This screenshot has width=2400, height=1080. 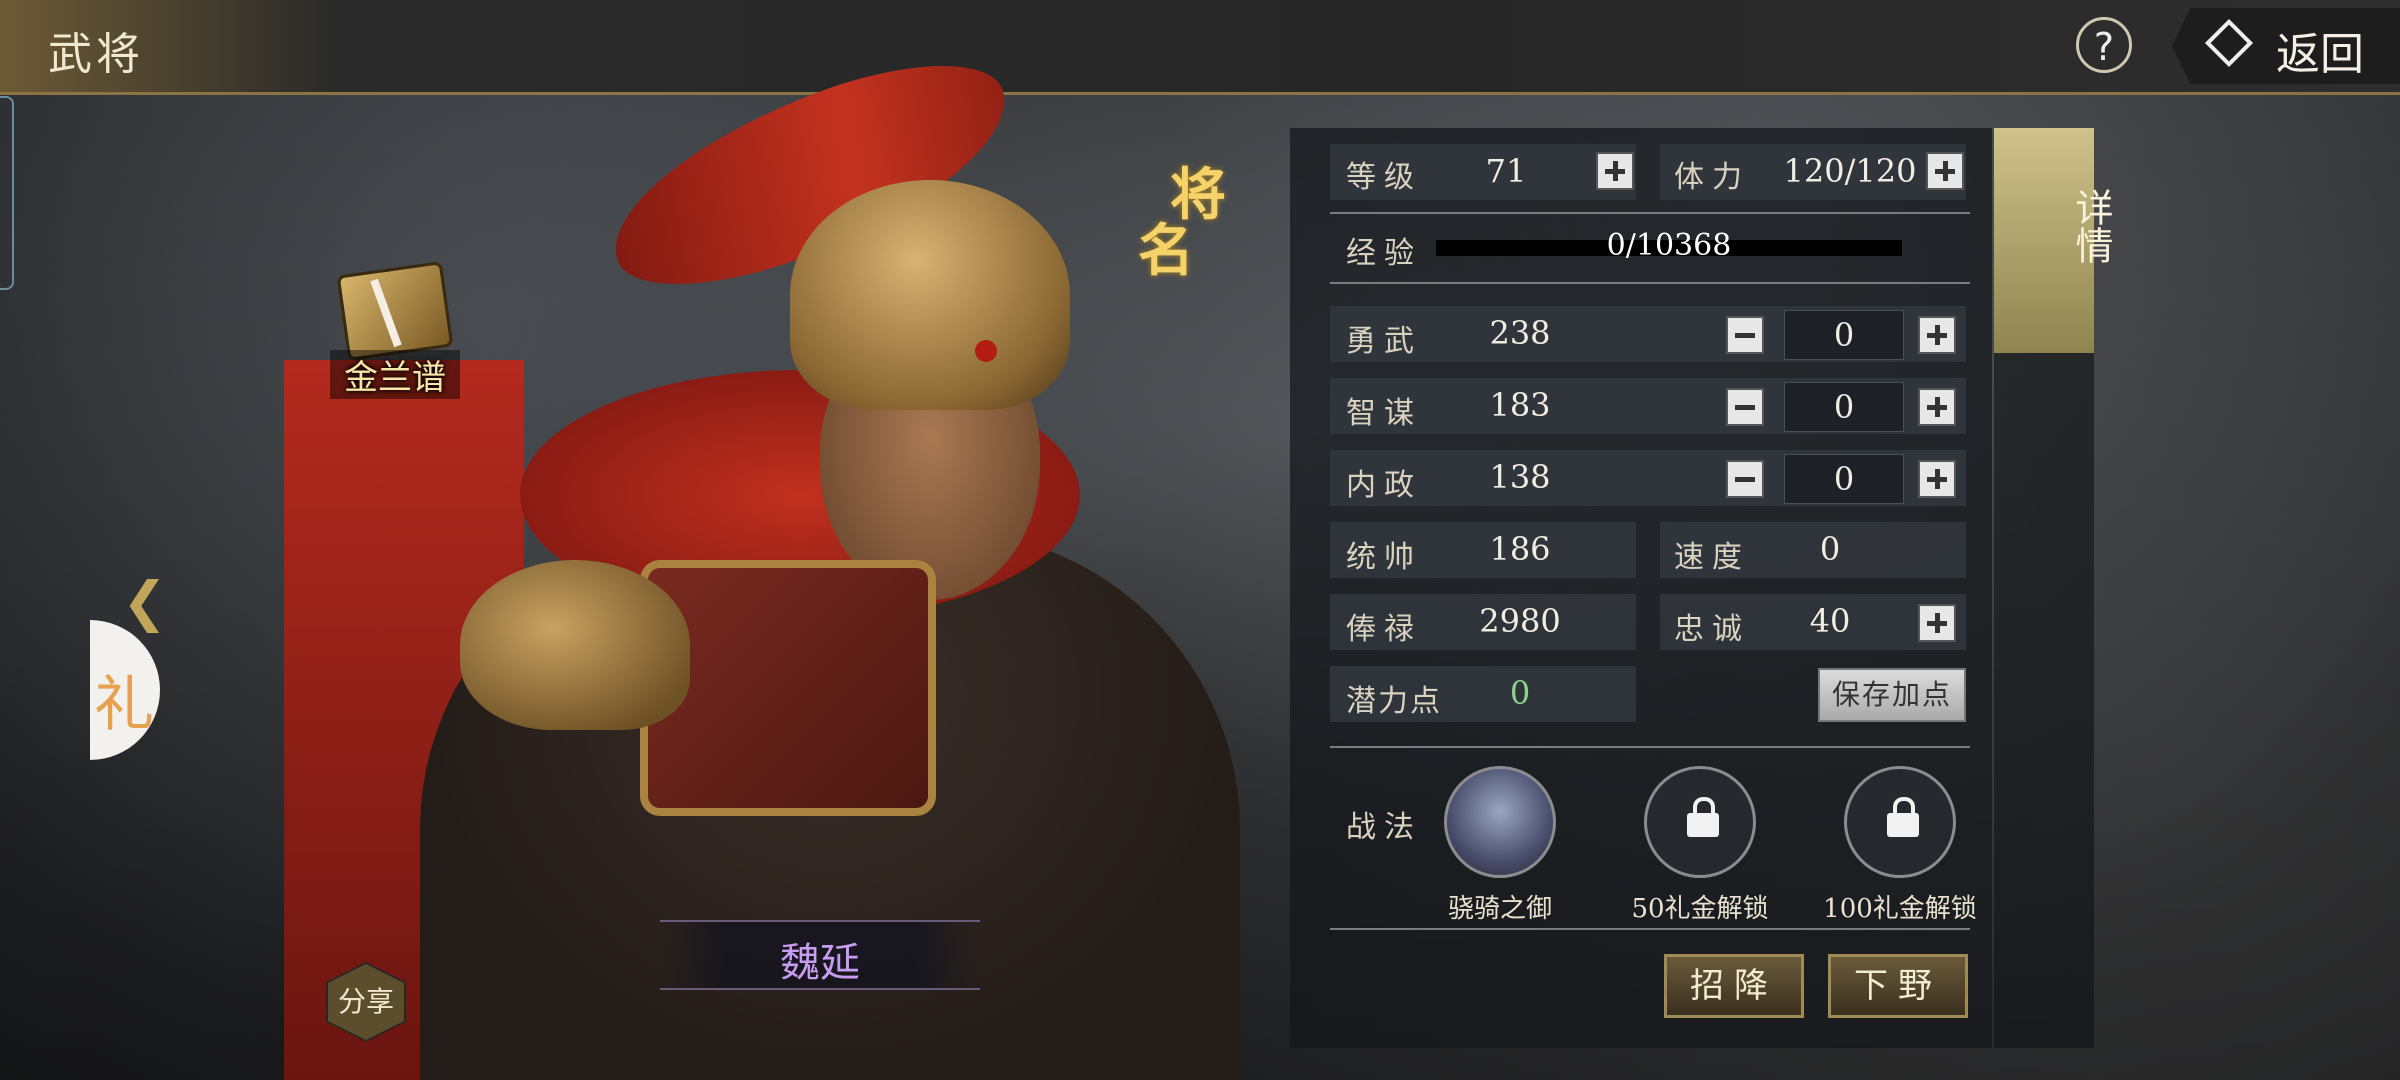 What do you see at coordinates (2104, 45) in the screenshot?
I see `help-button: ?` at bounding box center [2104, 45].